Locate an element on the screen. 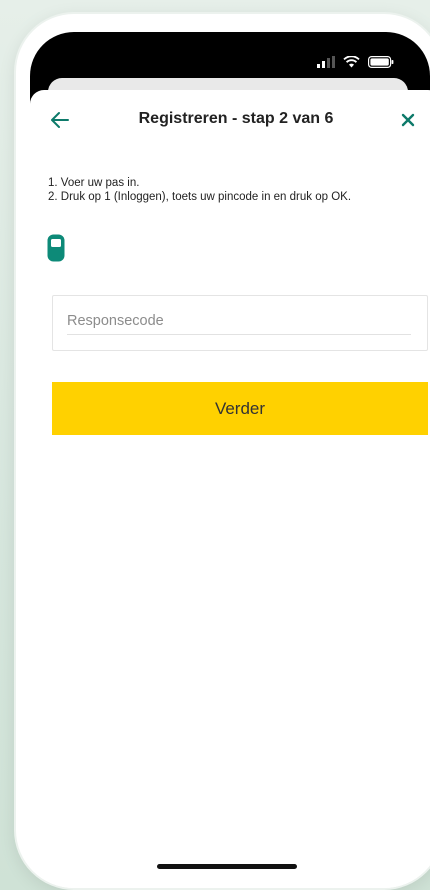 The height and width of the screenshot is (890, 430). continue-button: Verder is located at coordinates (240, 408).